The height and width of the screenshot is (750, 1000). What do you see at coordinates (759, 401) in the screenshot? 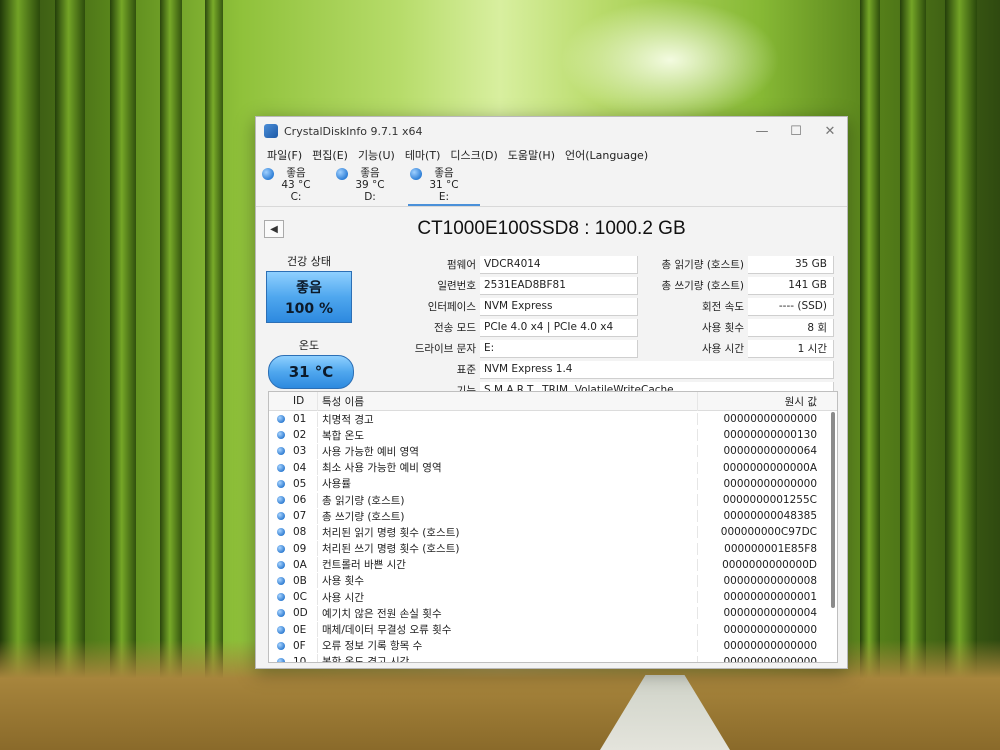
I see `header-raw-value: 원시 값` at bounding box center [759, 401].